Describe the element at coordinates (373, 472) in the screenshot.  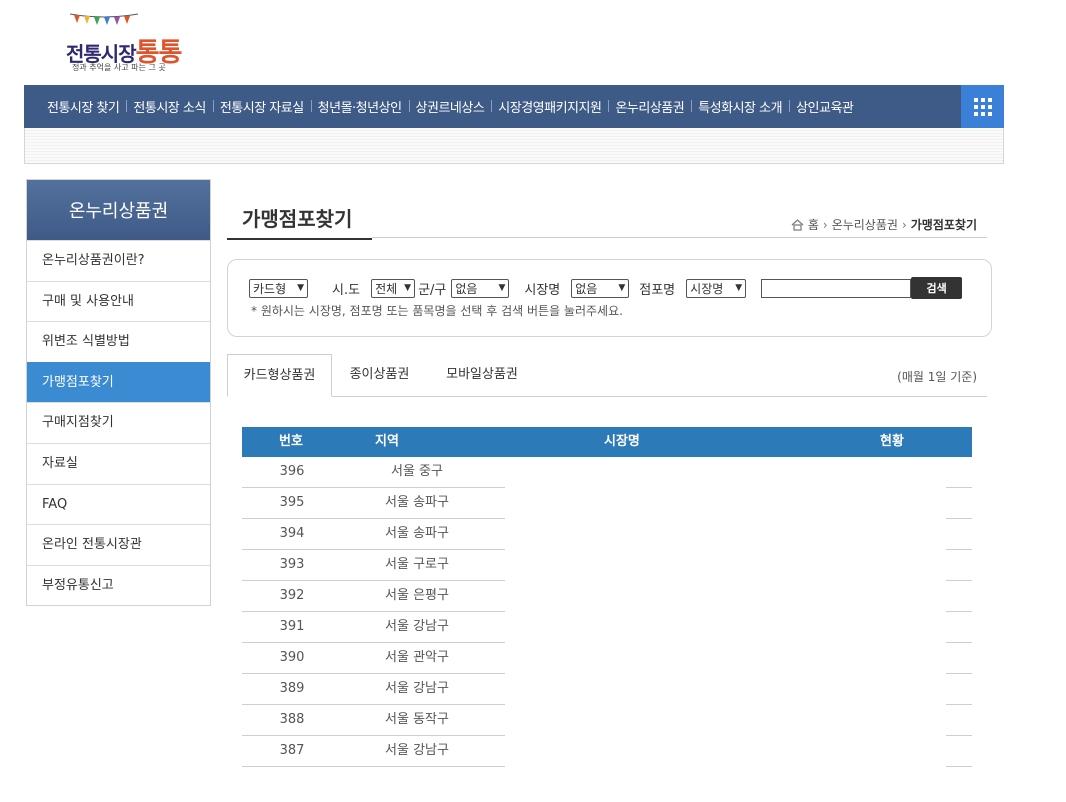
I see `row-left-cell: 396 서울 중구` at that location.